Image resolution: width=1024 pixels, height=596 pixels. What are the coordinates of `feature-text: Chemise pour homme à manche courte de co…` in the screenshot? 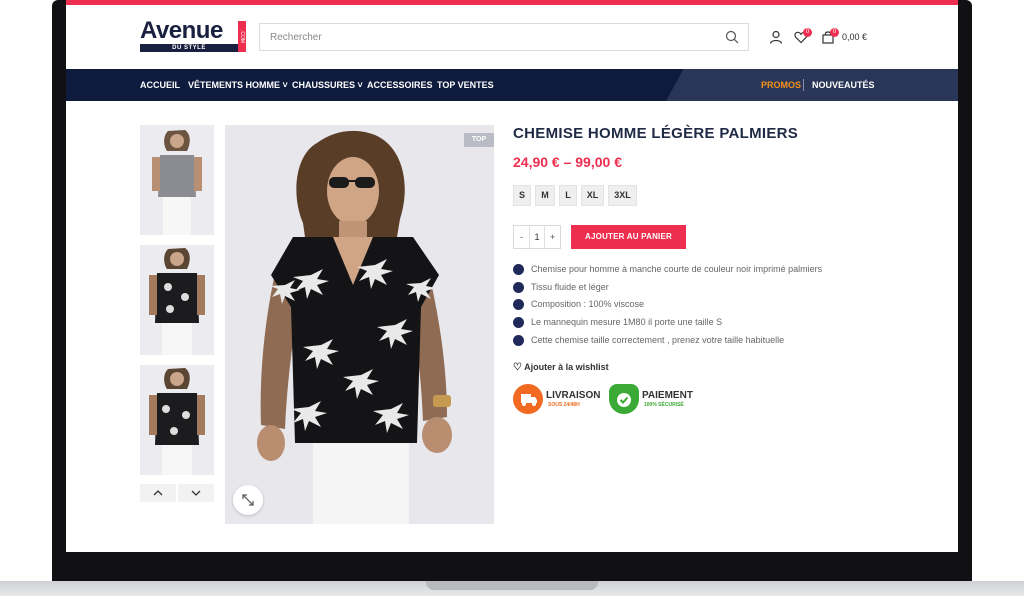 It's located at (677, 269).